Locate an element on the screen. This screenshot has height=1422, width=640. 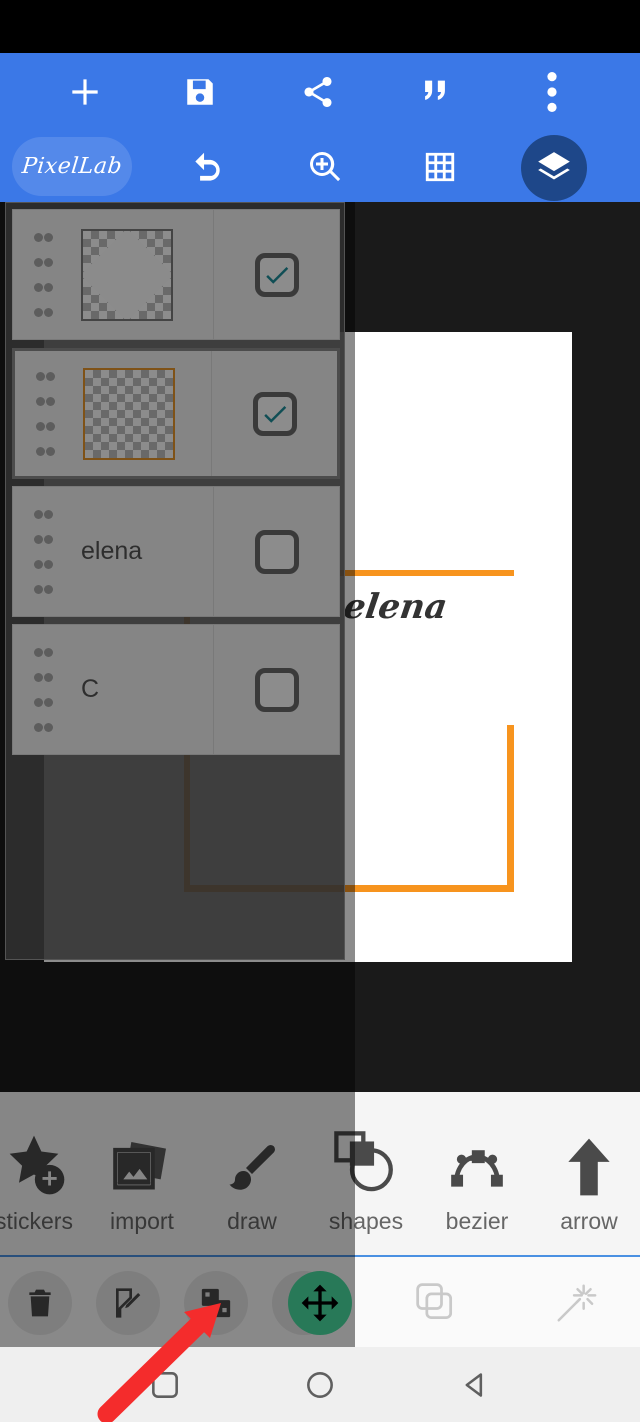
tool-label: stickers is located at coordinates (36, 1221).